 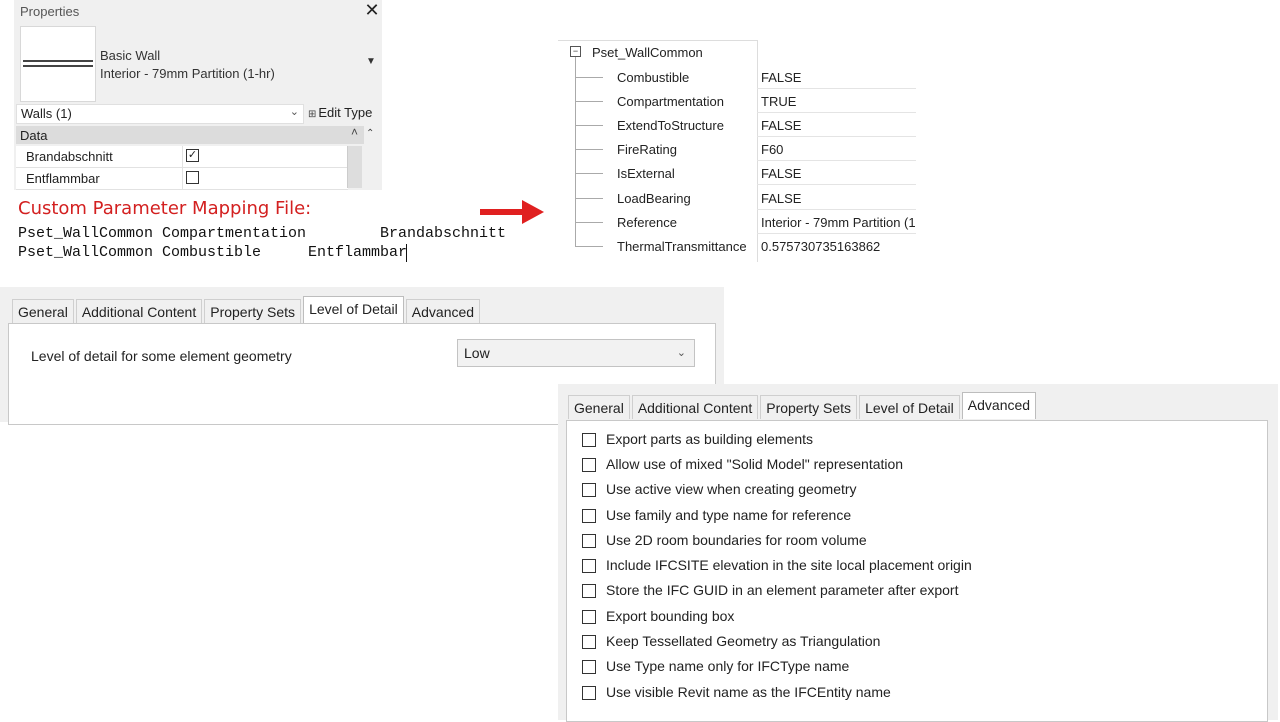 I want to click on property-value: Interior - 79mm Partition (1-hr), so click(x=838, y=222).